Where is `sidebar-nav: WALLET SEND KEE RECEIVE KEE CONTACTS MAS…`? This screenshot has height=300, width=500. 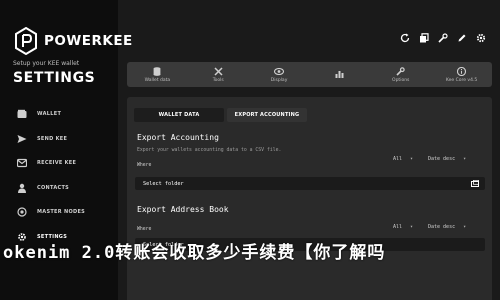
sidebar-nav: WALLET SEND KEE RECEIVE KEE CONTACTS MAS… is located at coordinates (59, 175).